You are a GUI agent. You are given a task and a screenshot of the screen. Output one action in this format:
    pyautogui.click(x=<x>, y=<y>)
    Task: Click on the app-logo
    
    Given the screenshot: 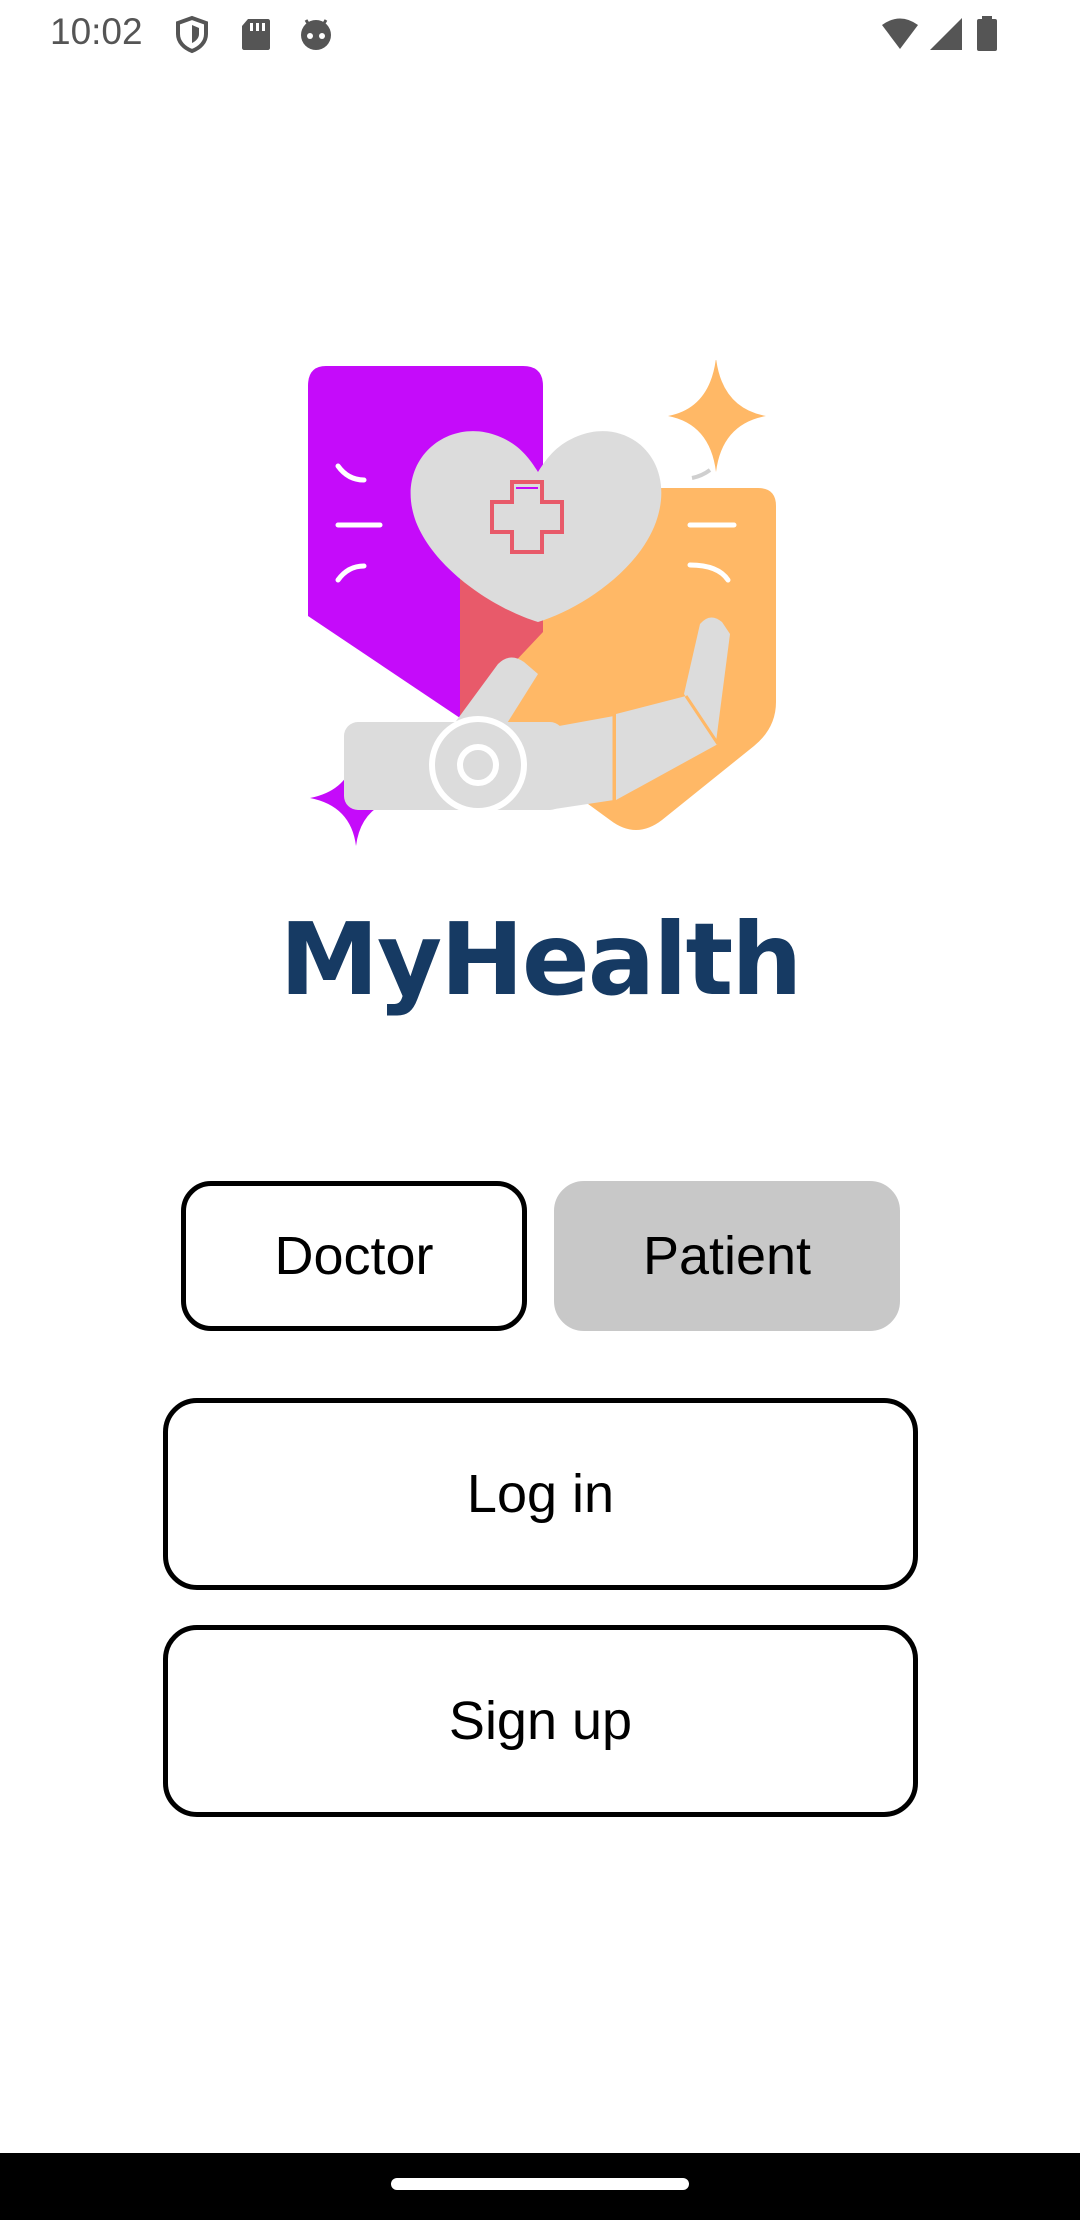 What is the action you would take?
    pyautogui.click(x=540, y=610)
    